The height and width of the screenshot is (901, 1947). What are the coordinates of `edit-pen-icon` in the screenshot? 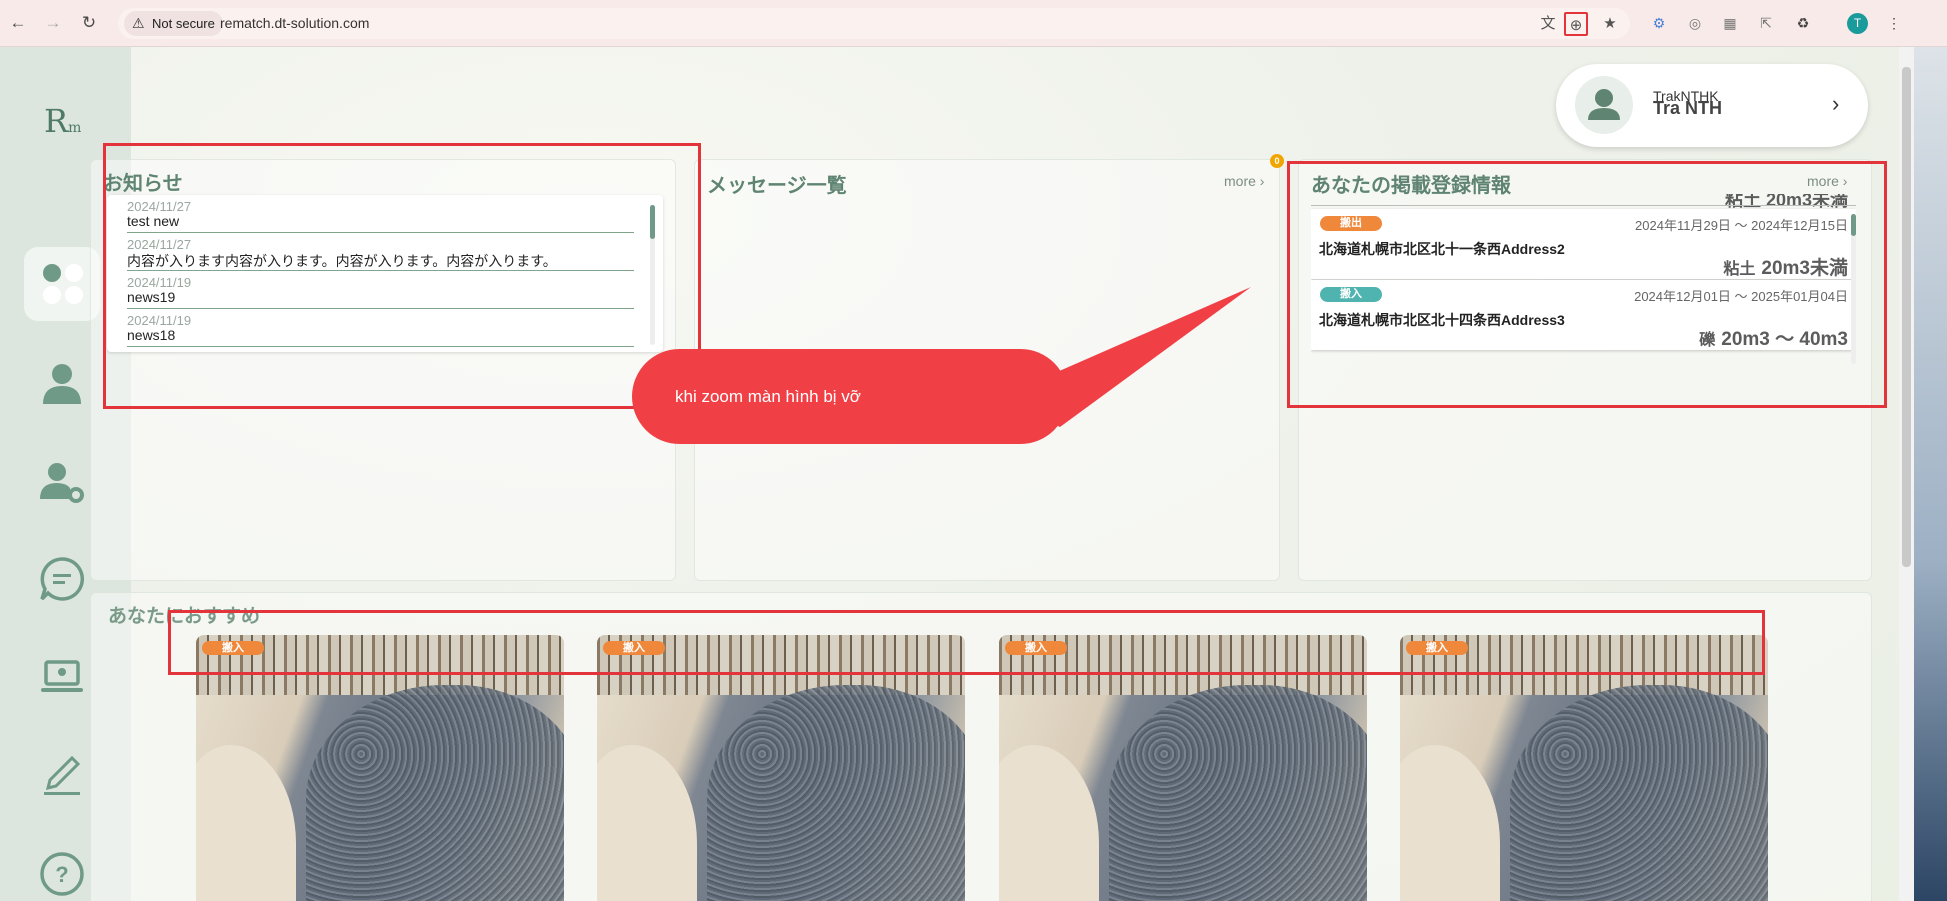 It's located at (62, 774).